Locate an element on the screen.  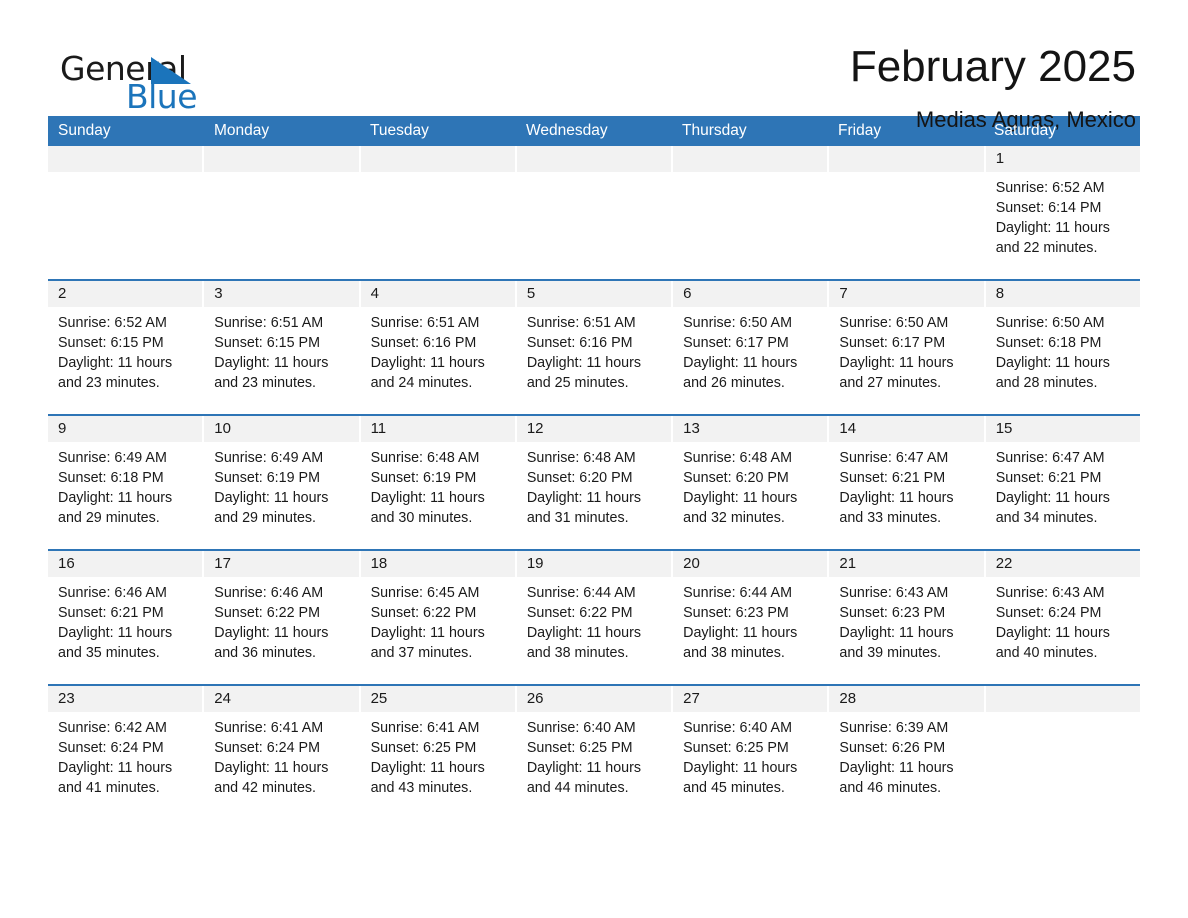
day-number: 20 is located at coordinates (750, 564).